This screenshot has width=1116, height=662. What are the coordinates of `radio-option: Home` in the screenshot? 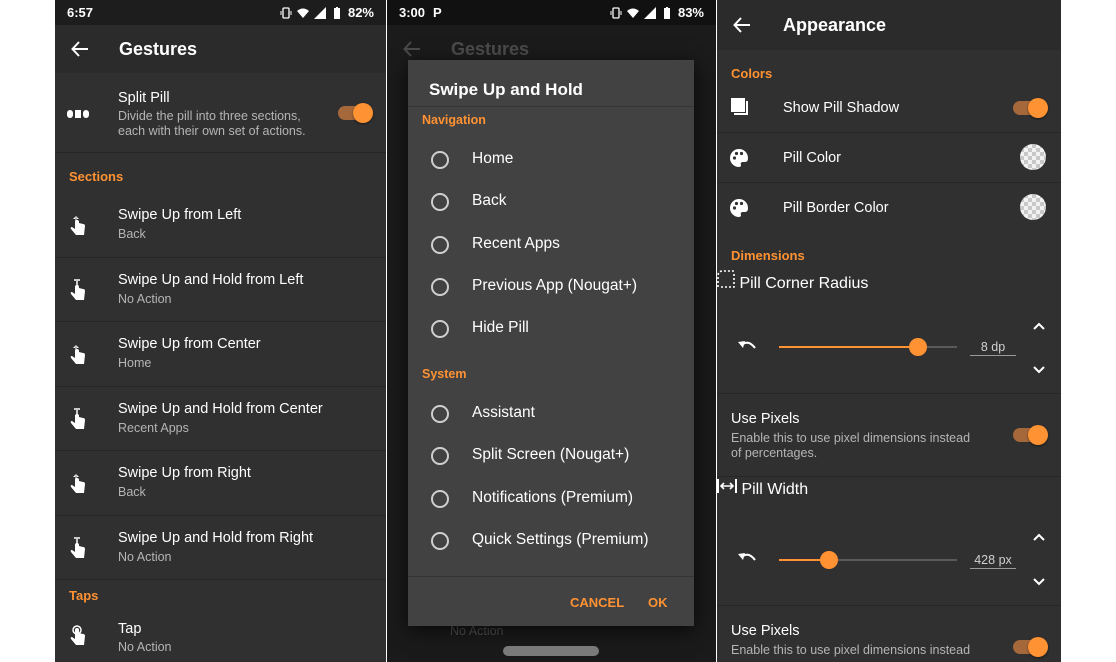 It's located at (551, 160).